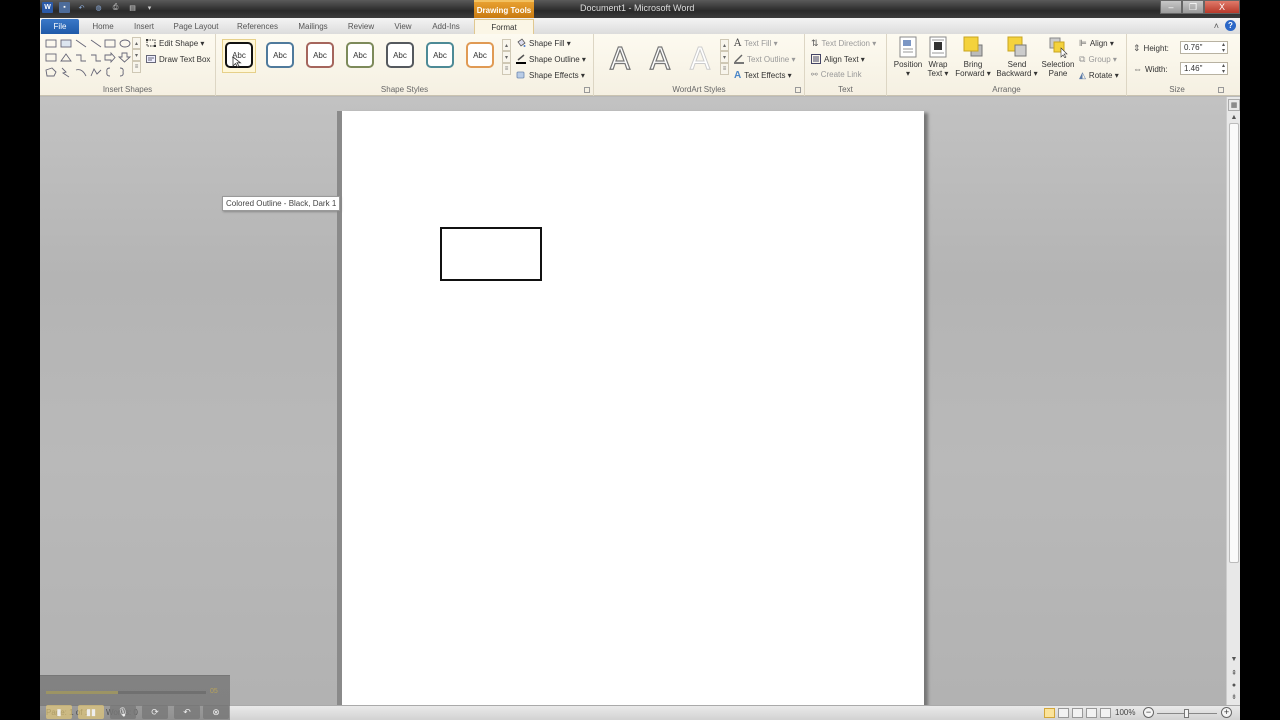 The image size is (1280, 720). What do you see at coordinates (320, 55) in the screenshot?
I see `shape-style-3: Abc` at bounding box center [320, 55].